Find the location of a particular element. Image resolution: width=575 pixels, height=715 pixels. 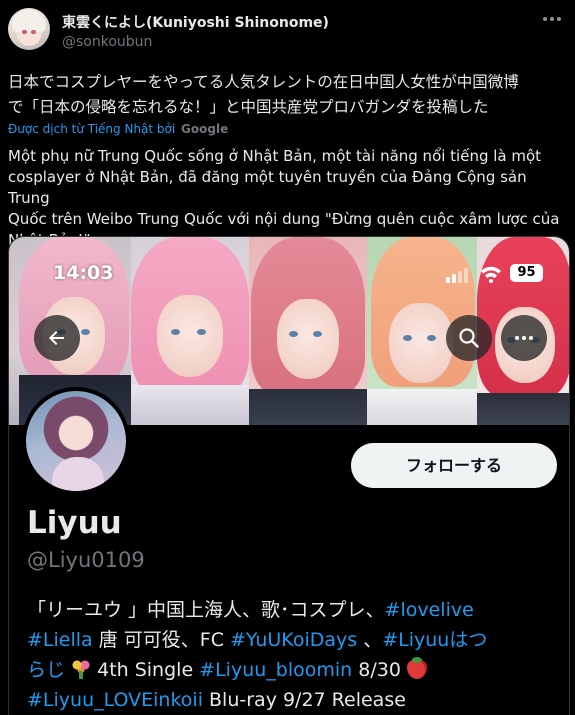

back-button is located at coordinates (57, 338).